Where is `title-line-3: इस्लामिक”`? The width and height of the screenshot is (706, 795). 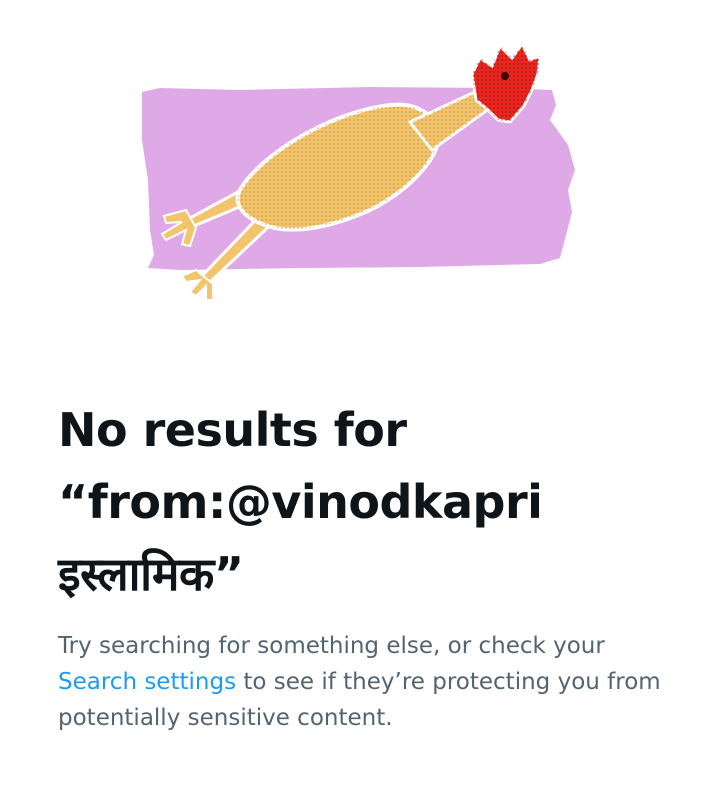
title-line-3: इस्लामिक” is located at coordinates (151, 574).